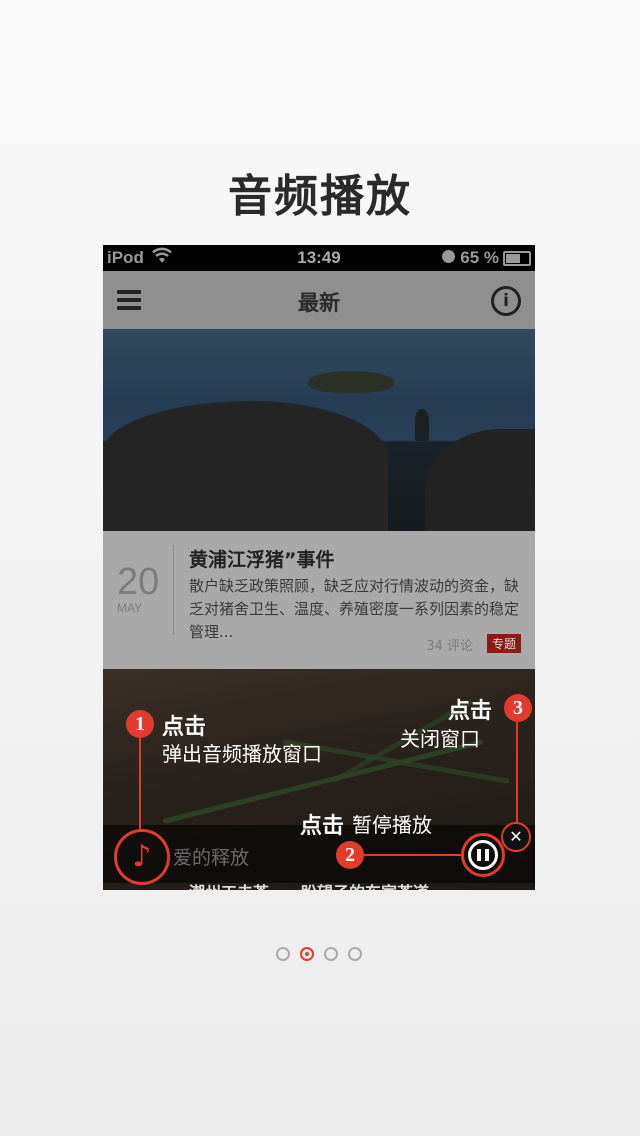 This screenshot has width=640, height=1136. Describe the element at coordinates (470, 711) in the screenshot. I see `tip-3-action: 点击` at that location.